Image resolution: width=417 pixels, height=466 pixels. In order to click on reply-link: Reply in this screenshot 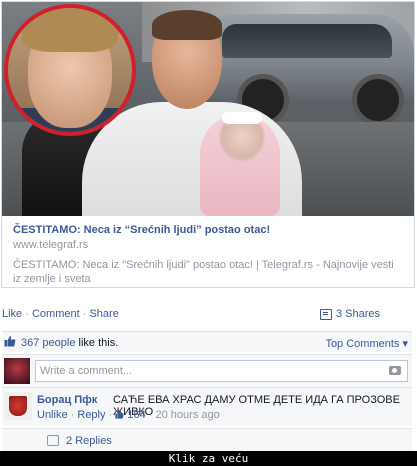, I will do `click(91, 415)`.